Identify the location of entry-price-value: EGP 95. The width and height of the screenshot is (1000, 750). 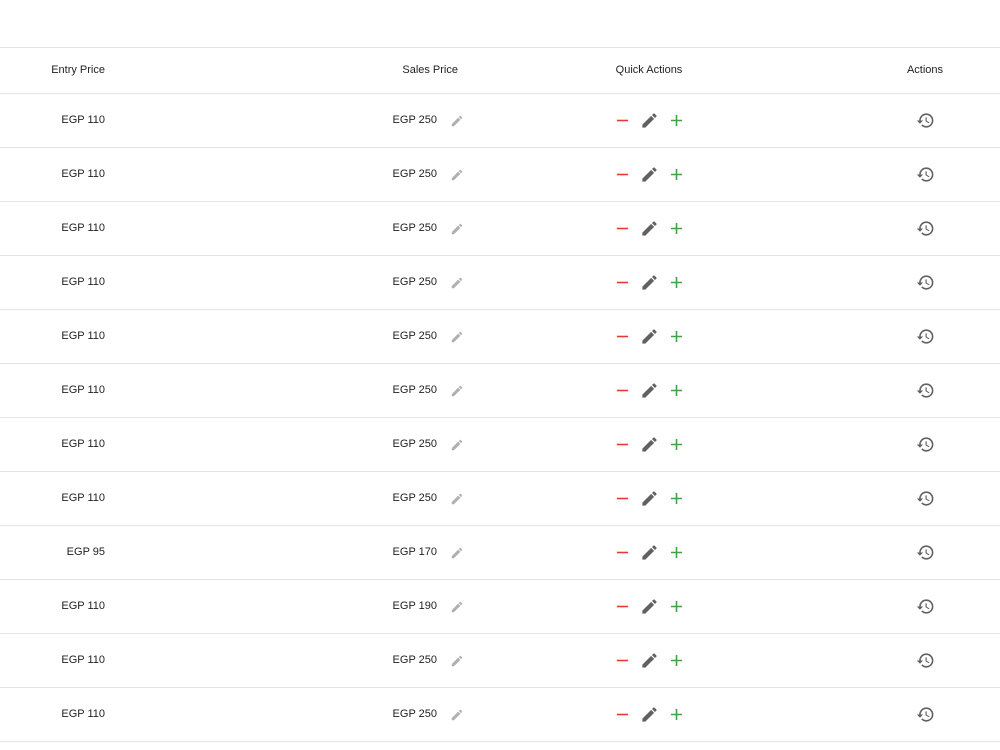
(85, 552).